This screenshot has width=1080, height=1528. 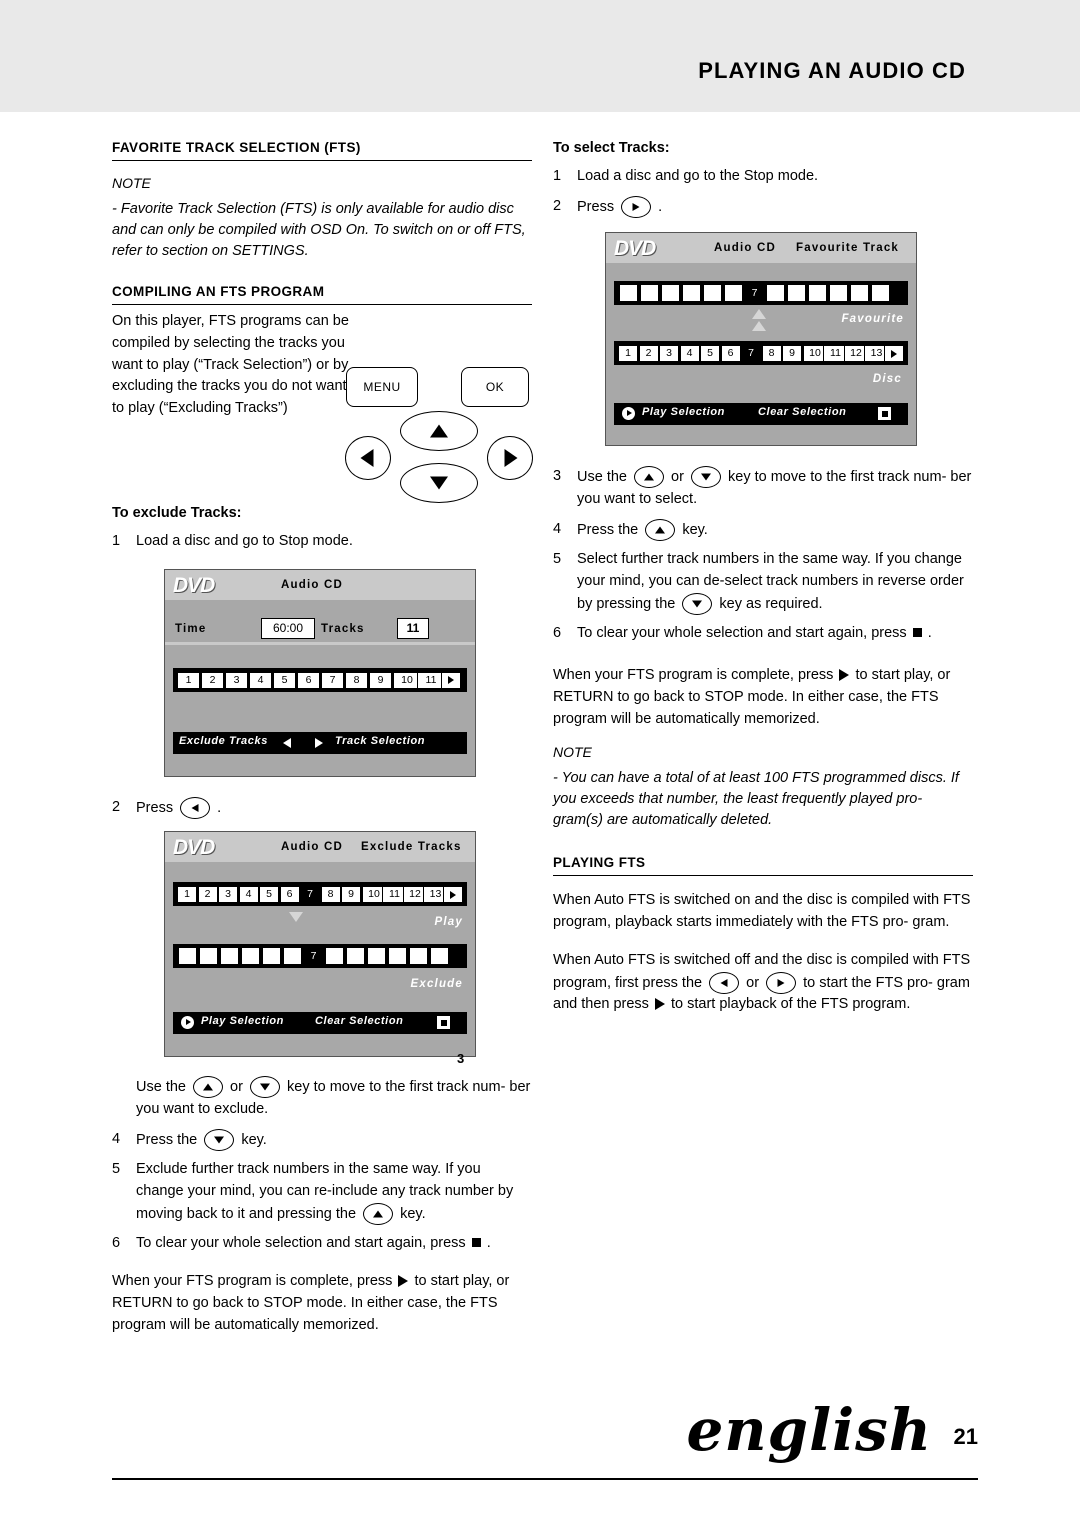 What do you see at coordinates (322, 295) in the screenshot?
I see `section-heading-compiling: COMPILING AN FTS PROGRAM` at bounding box center [322, 295].